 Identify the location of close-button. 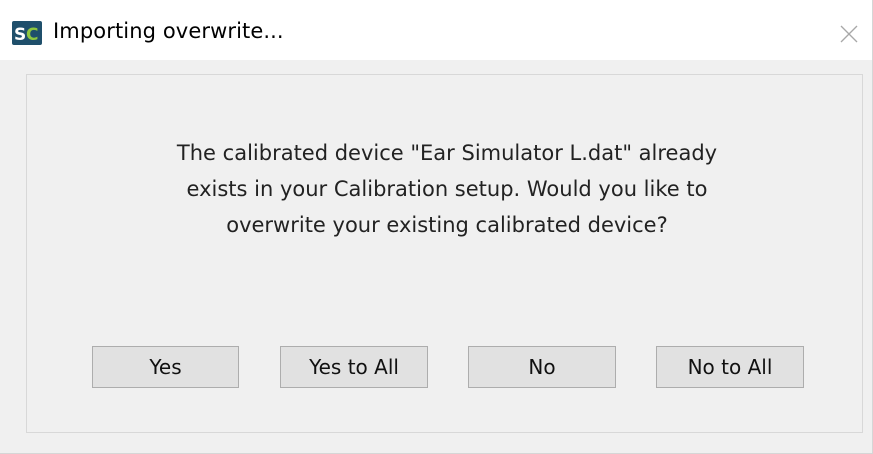
(850, 34).